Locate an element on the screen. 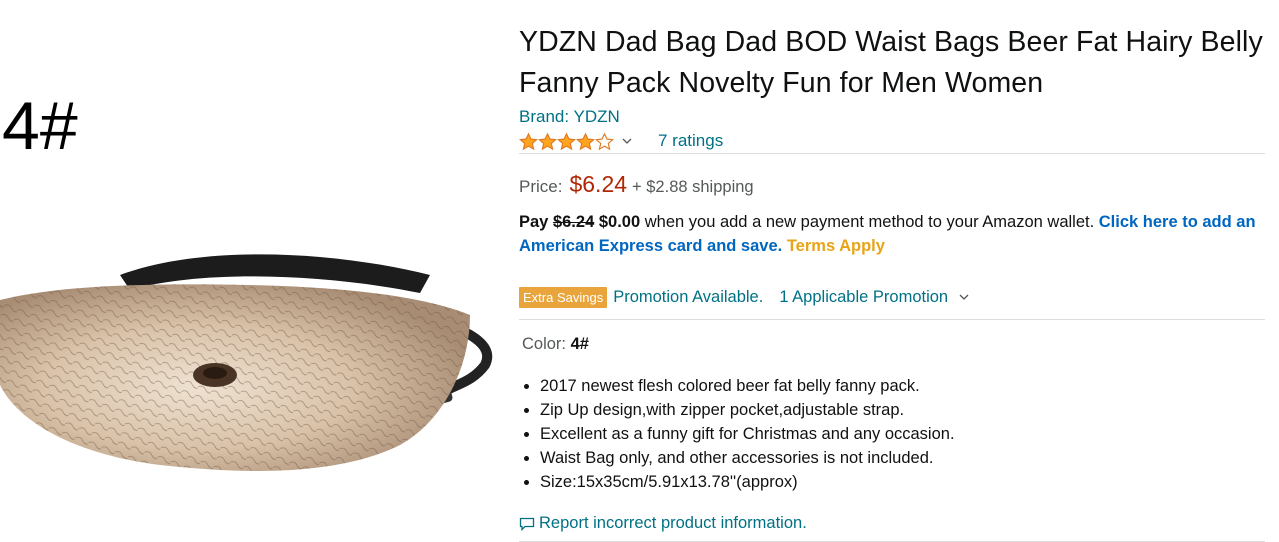 The width and height of the screenshot is (1279, 542). speech-bubble-icon is located at coordinates (527, 524).